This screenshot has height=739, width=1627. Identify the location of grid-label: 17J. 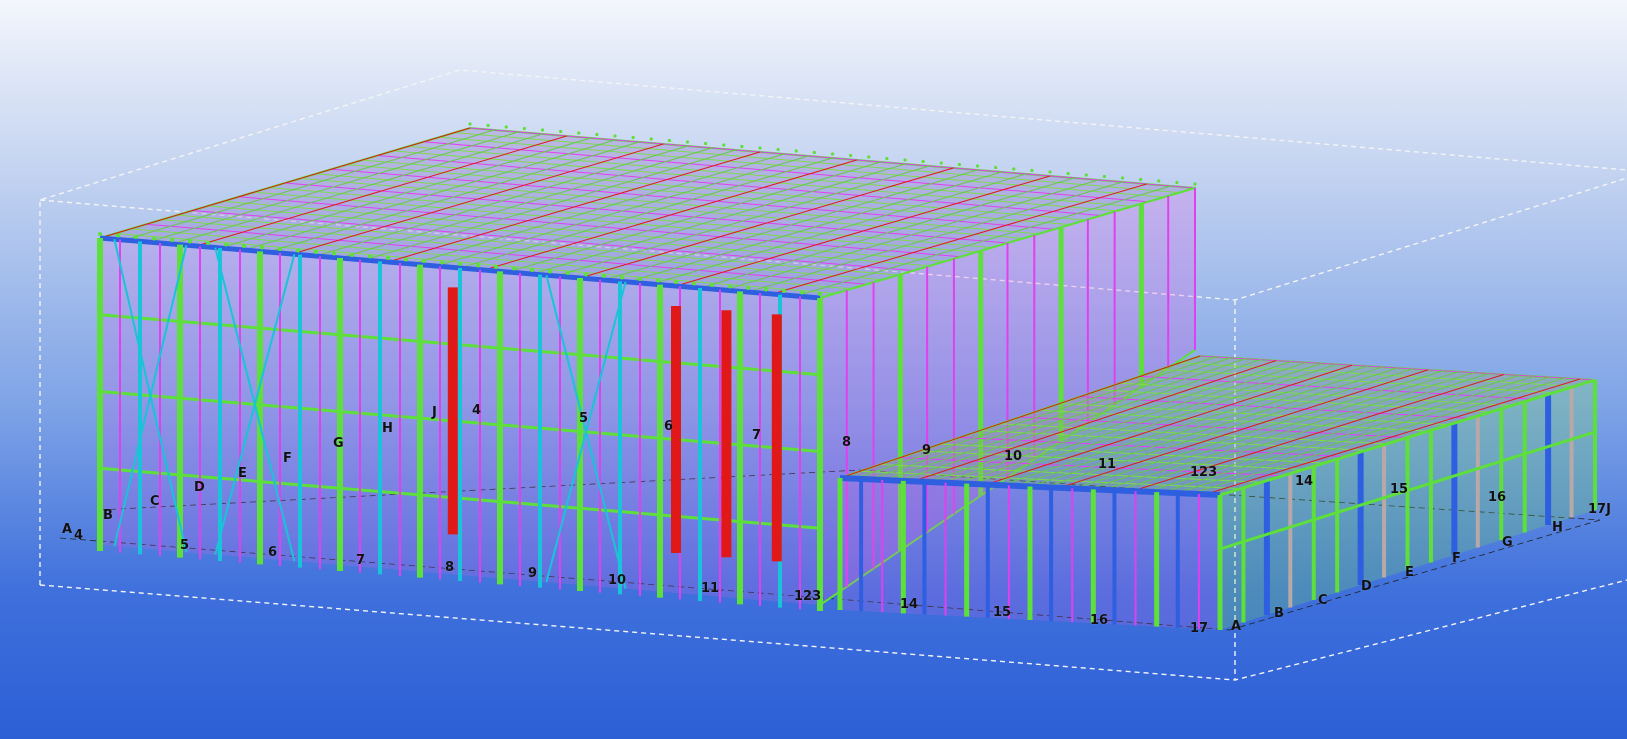
(1599, 509).